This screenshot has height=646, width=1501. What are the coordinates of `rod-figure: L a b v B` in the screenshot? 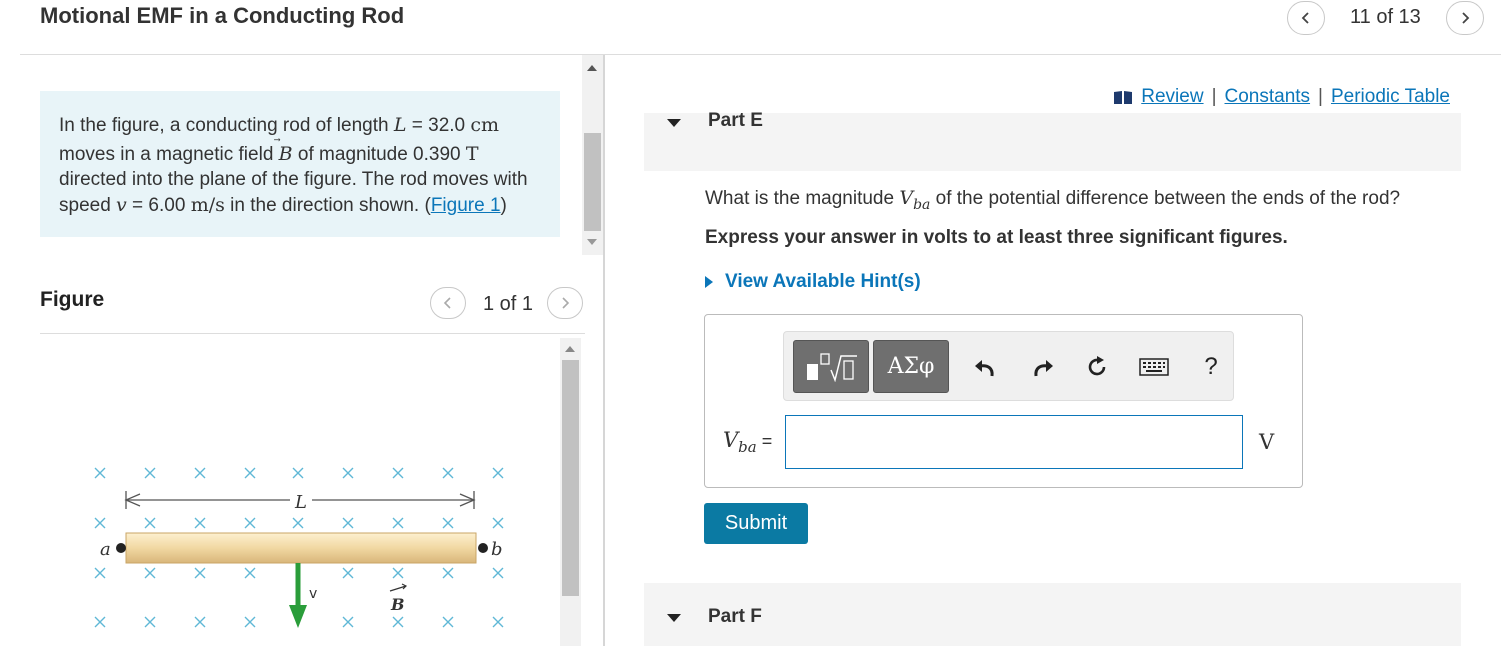 It's located at (299, 547).